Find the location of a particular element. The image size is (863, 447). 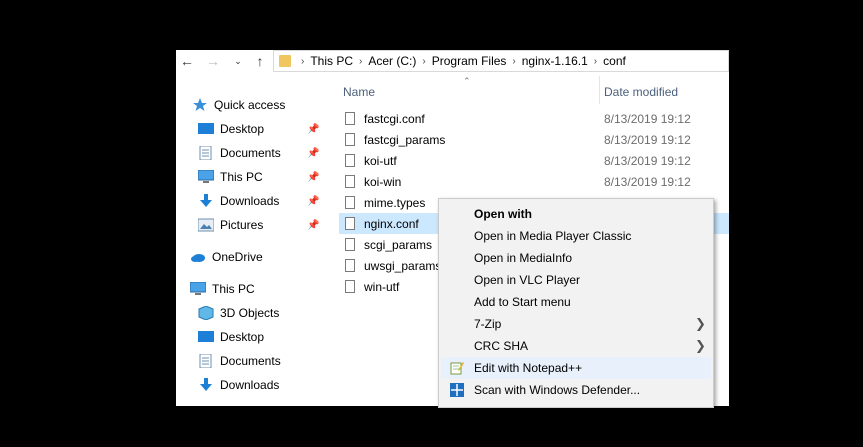

menu-item-label: Open in MediaInfo is located at coordinates (523, 258).